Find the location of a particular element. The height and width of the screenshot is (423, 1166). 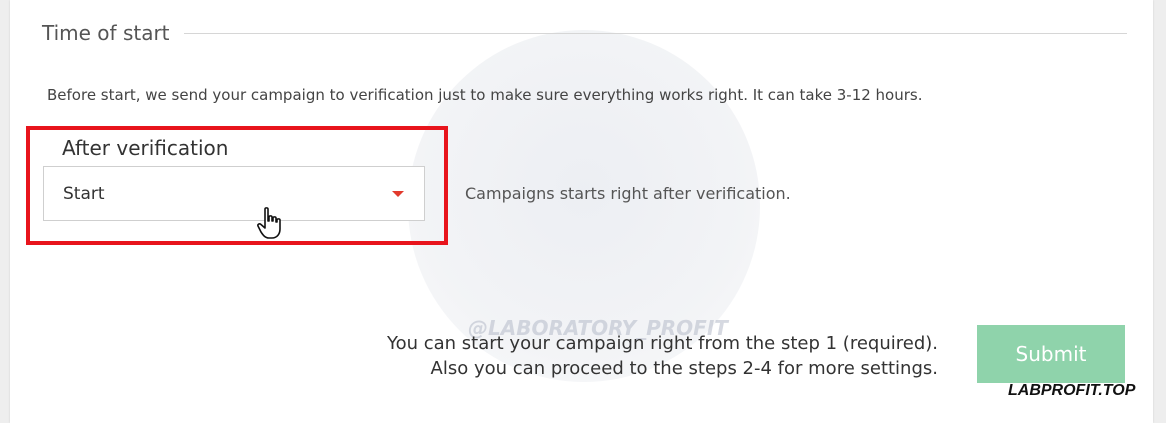

section-header: Time of start is located at coordinates (584, 33).